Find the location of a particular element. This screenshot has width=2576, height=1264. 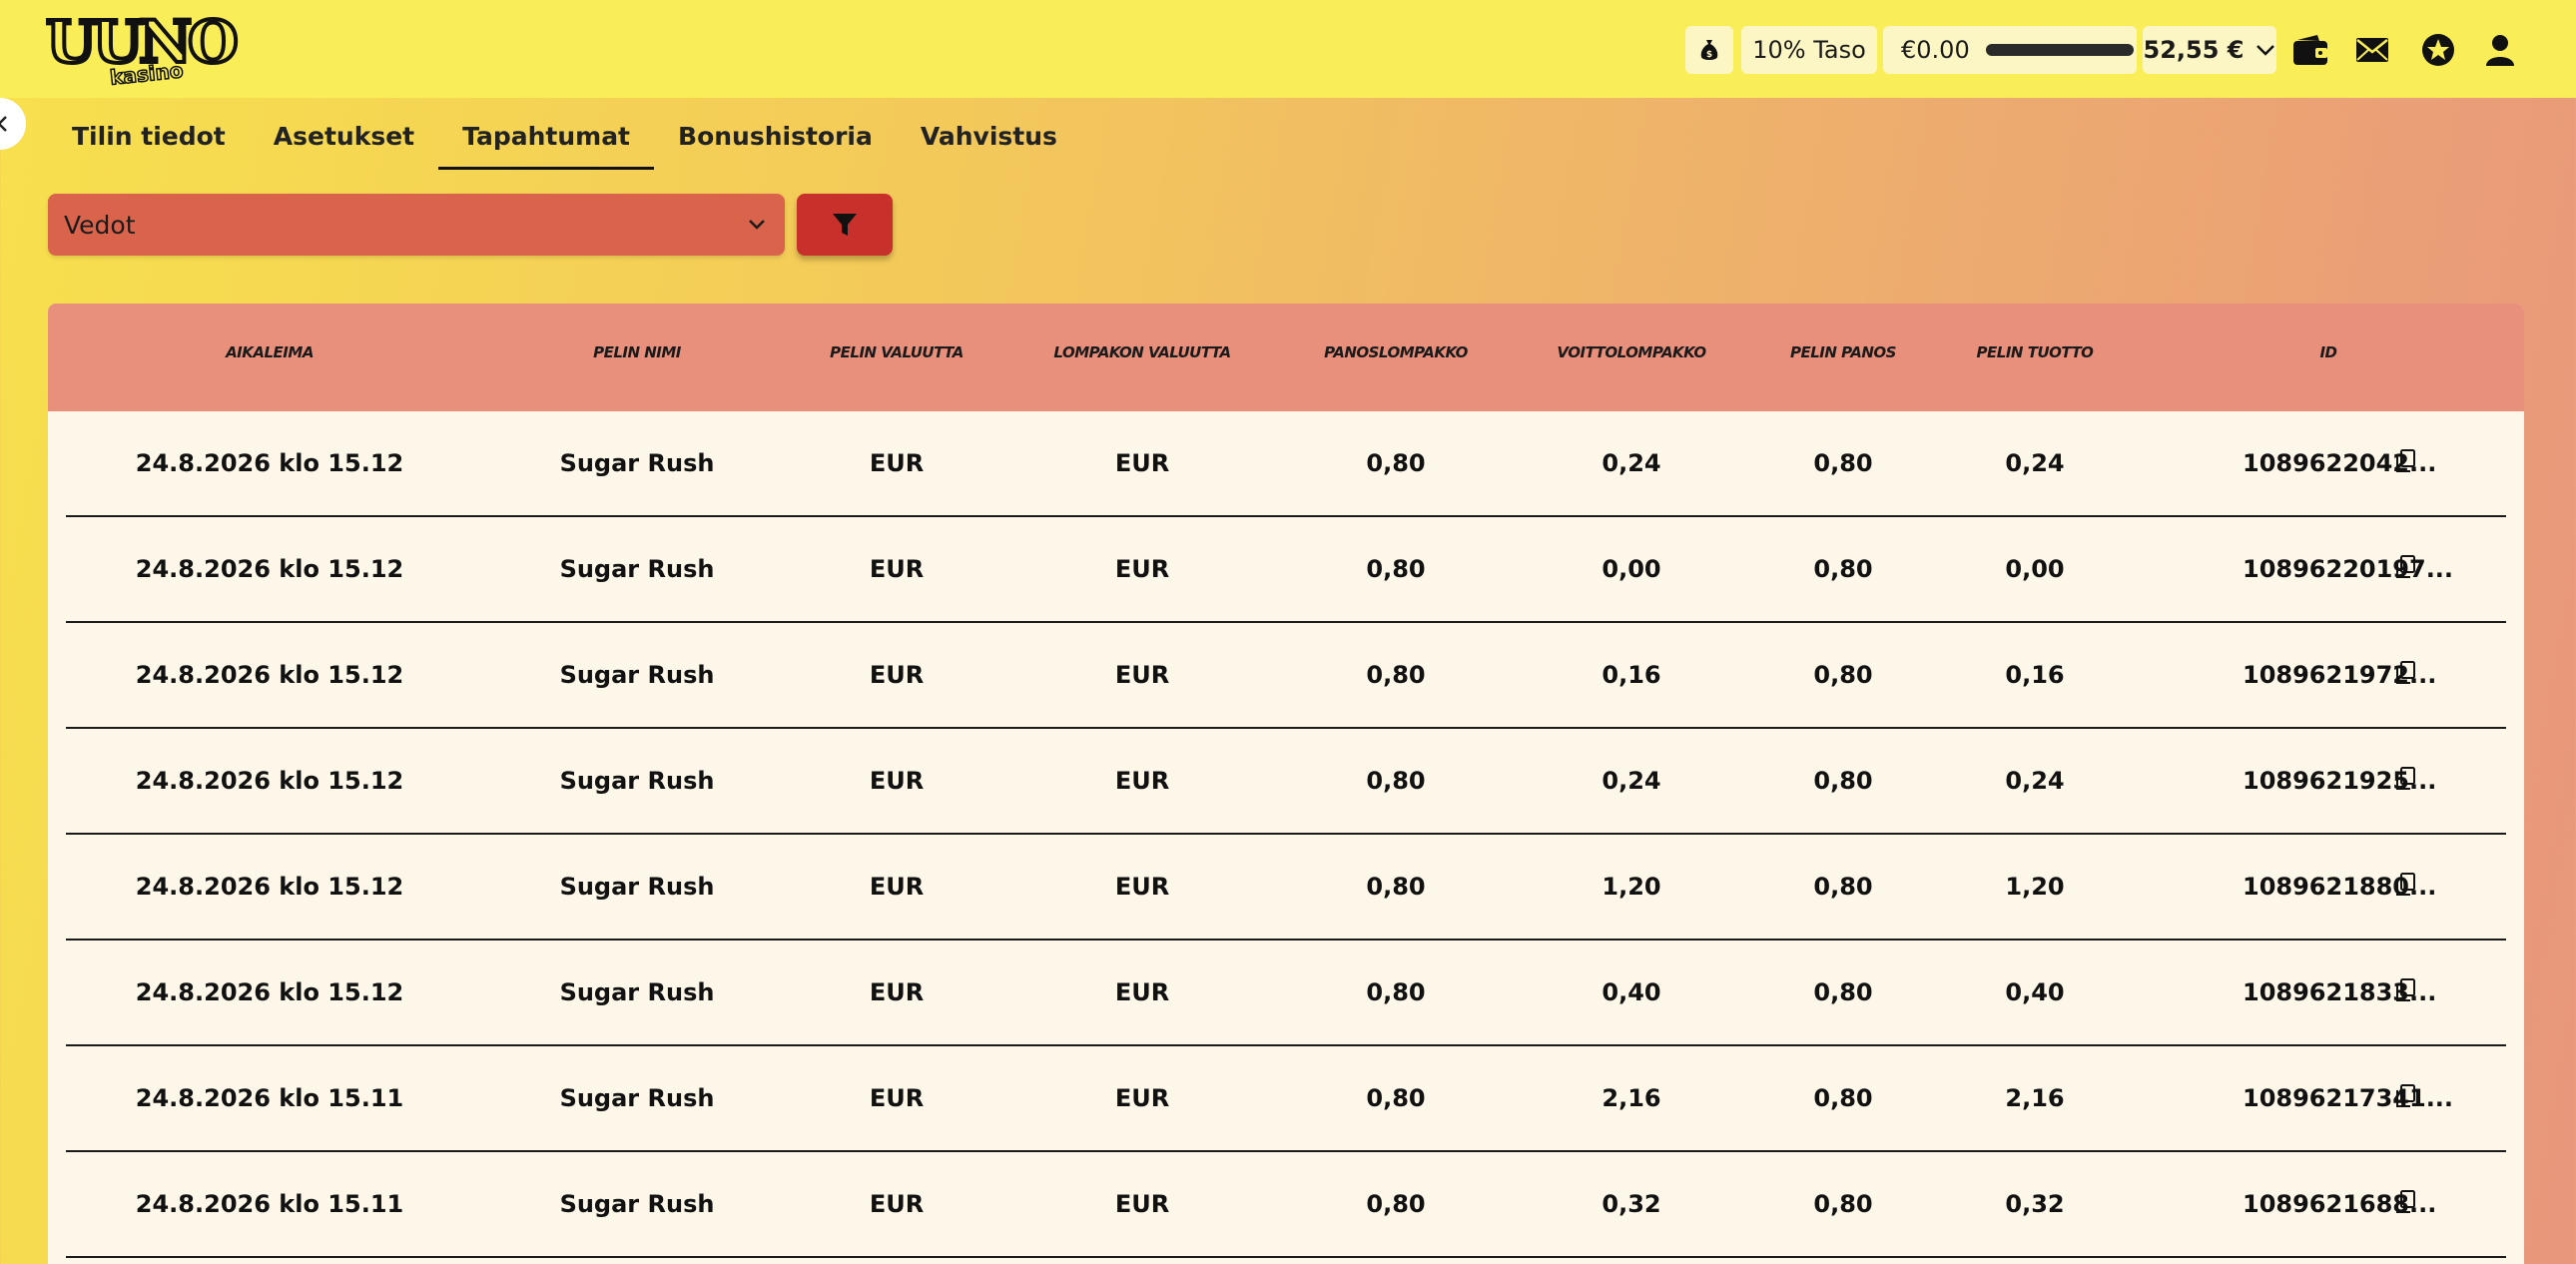

tab-bonus-history: Bonushistoria is located at coordinates (775, 141).